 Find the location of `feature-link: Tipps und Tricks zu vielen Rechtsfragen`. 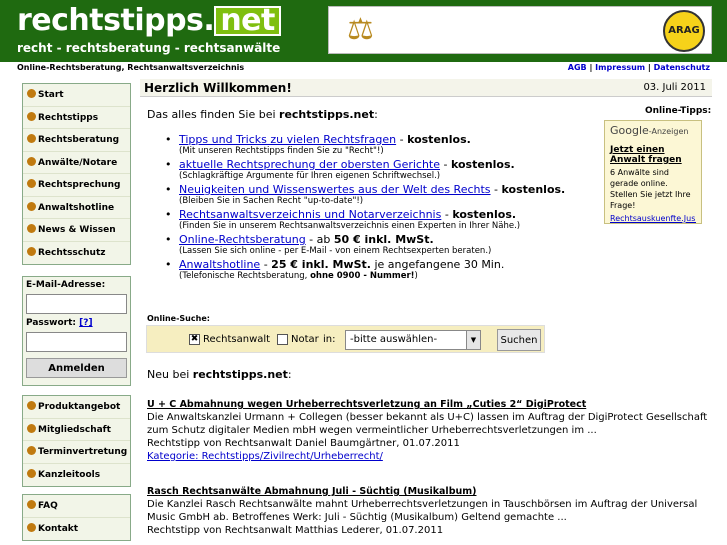

feature-link: Tipps und Tricks zu vielen Rechtsfragen is located at coordinates (287, 139).